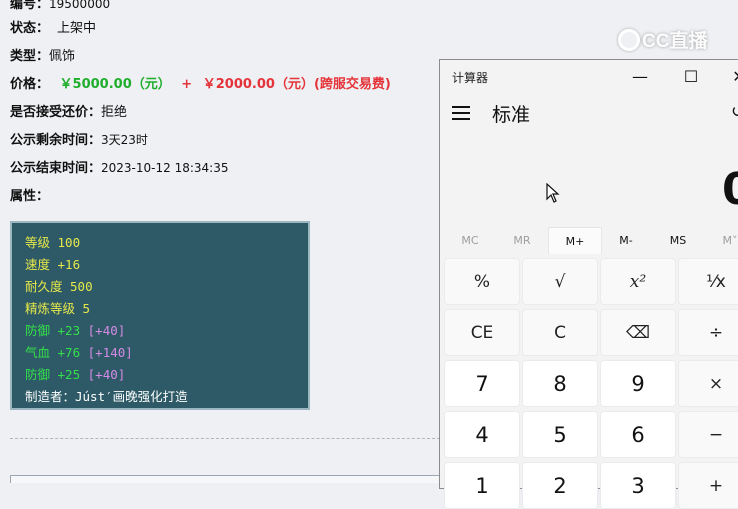  Describe the element at coordinates (200, 82) in the screenshot. I see `item-price-row: 价格： ￥5000.00（元） + ￥2000.00（元）(跨服交易费)` at that location.